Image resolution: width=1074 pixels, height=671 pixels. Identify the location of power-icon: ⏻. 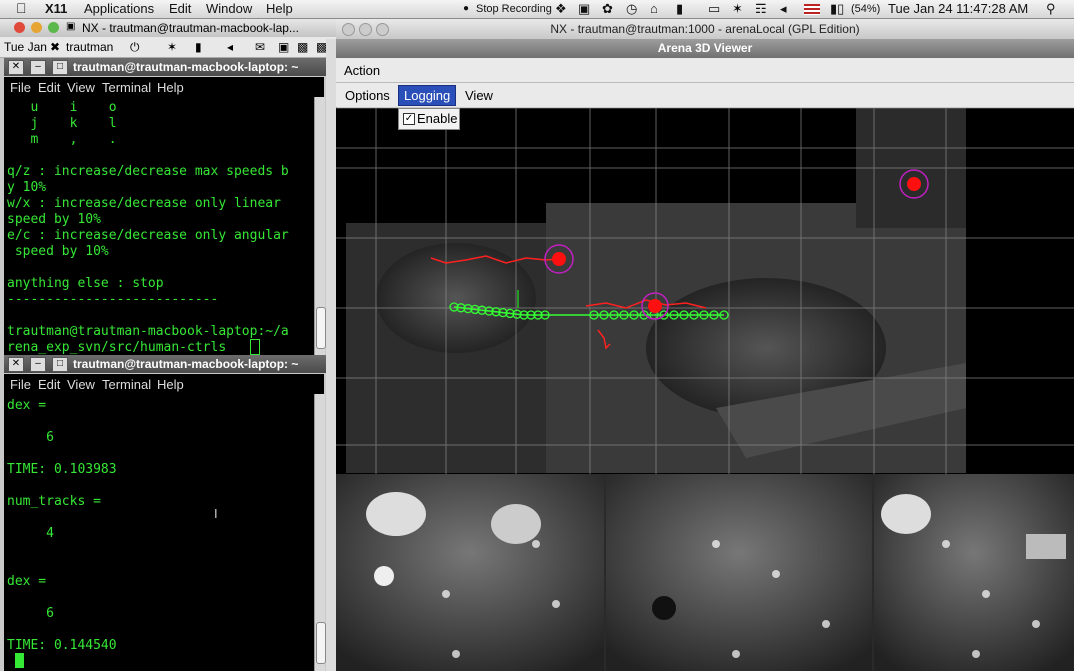
(135, 47).